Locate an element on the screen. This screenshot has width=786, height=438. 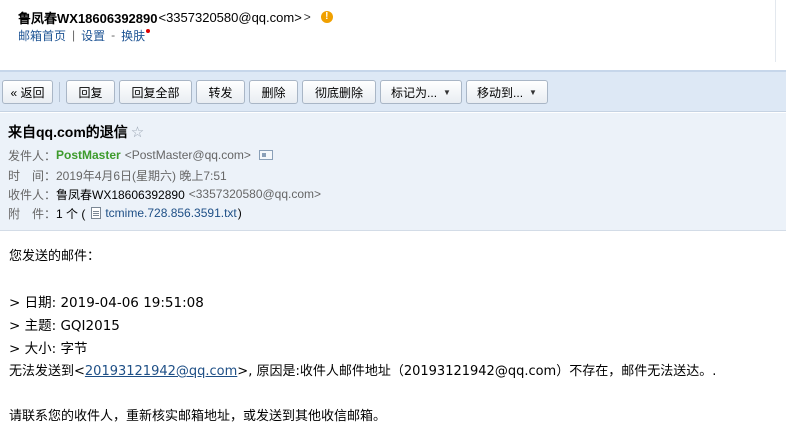
attachment-row: 附 件： 1 个 ( tcmime.728.856.3591.txt ) is located at coordinates (125, 213).